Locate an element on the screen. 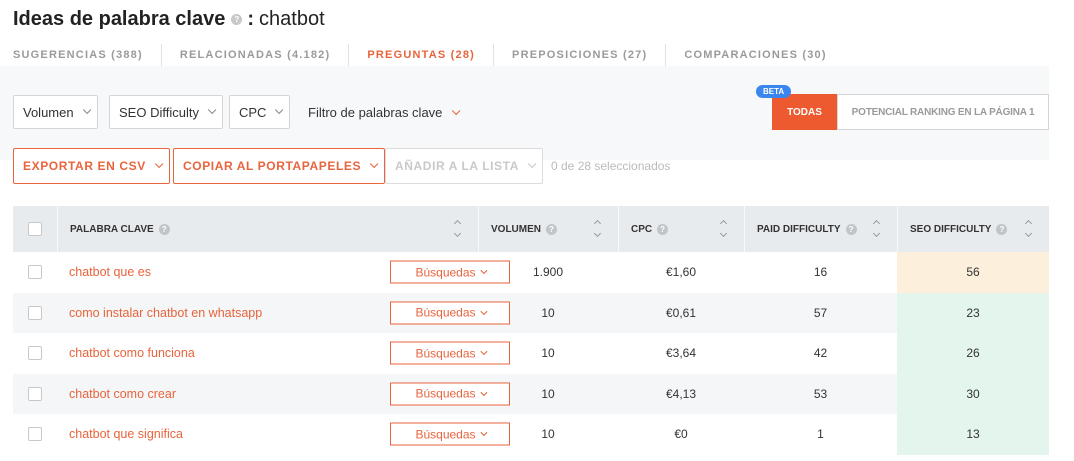  copy-clipboard-button: COPIAR AL PORTAPAPELES is located at coordinates (279, 166).